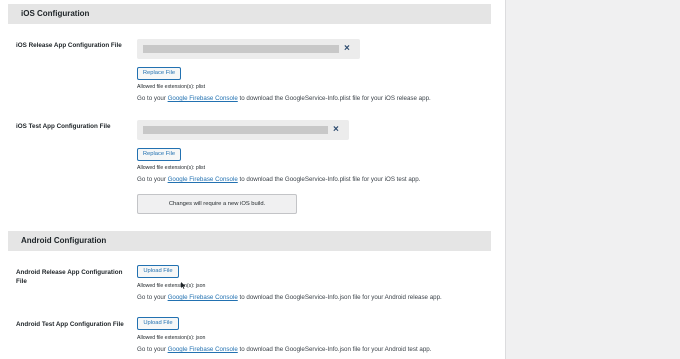 Image resolution: width=680 pixels, height=359 pixels. I want to click on android-test-allowed-ext: Allowed file extension(s): json, so click(171, 338).